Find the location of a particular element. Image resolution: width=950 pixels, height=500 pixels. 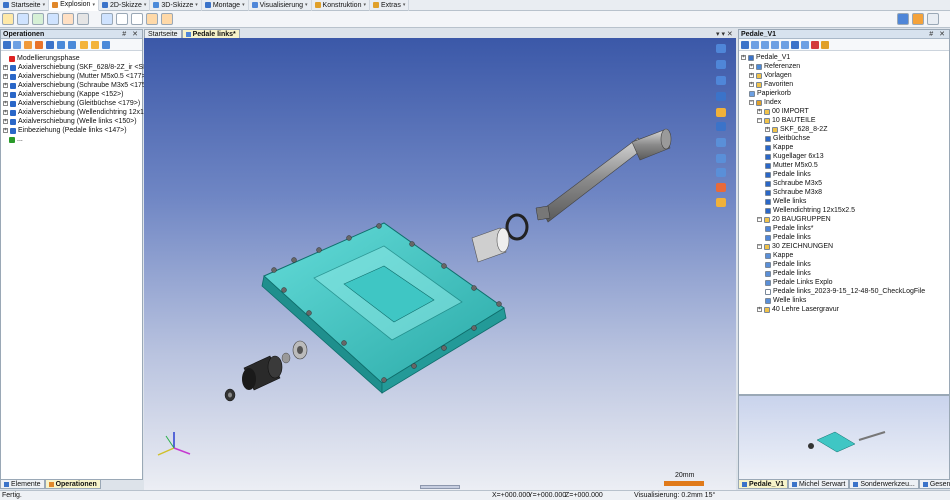

viewport-scroll-thumb is located at coordinates (440, 487).